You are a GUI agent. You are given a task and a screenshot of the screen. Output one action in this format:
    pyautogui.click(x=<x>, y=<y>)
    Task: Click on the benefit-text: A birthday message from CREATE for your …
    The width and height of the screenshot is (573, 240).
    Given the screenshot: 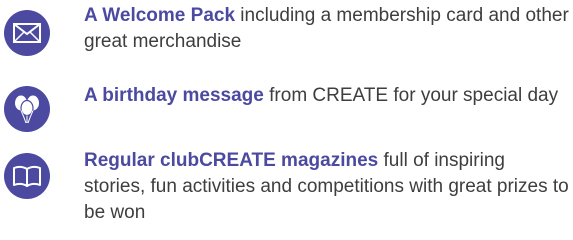 What is the action you would take?
    pyautogui.click(x=327, y=96)
    